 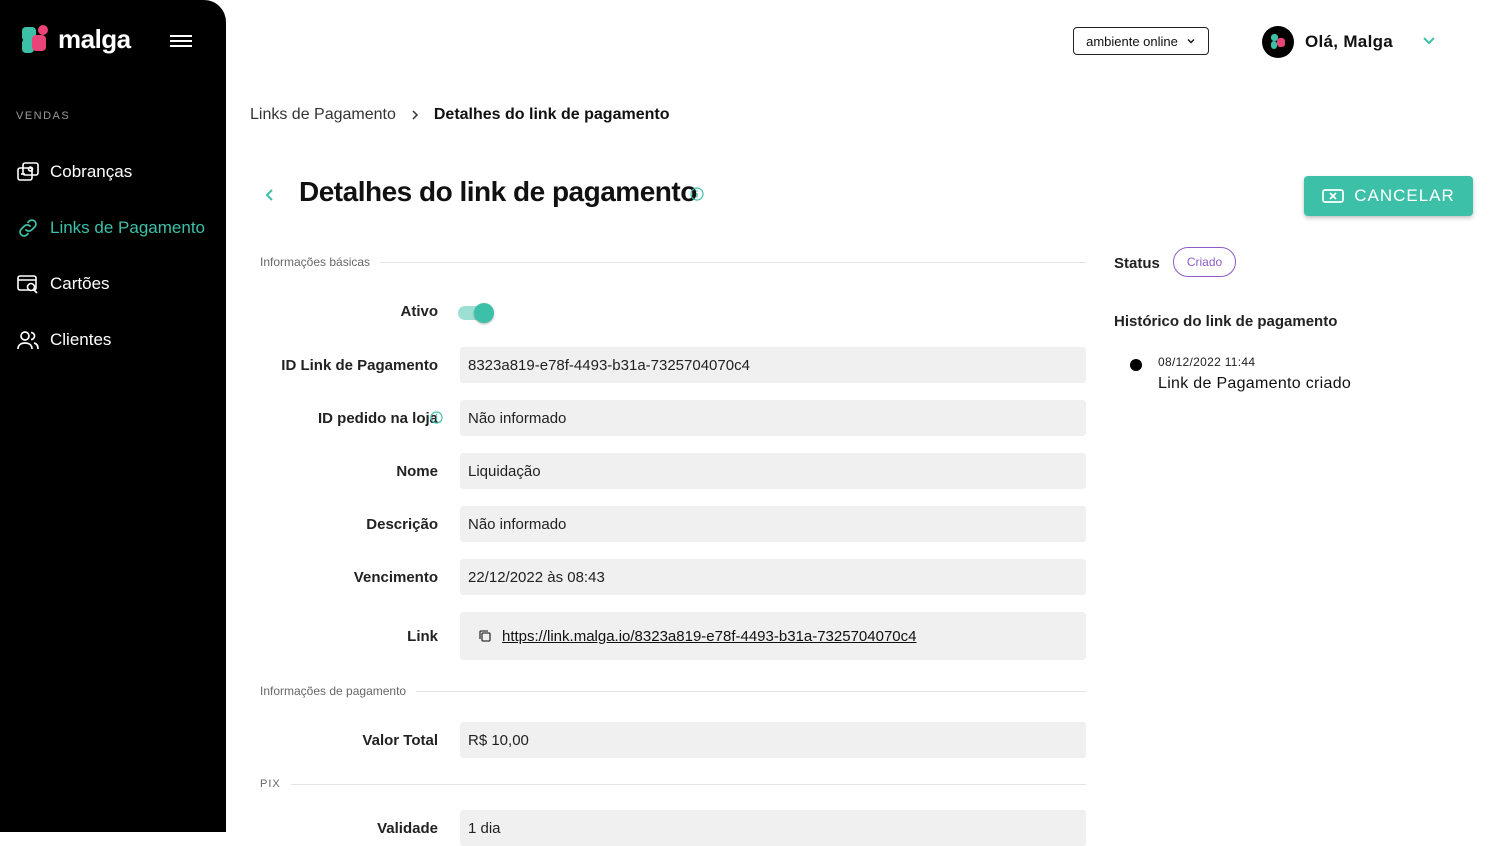 I want to click on environment-value: ambiente online, so click(x=1132, y=41).